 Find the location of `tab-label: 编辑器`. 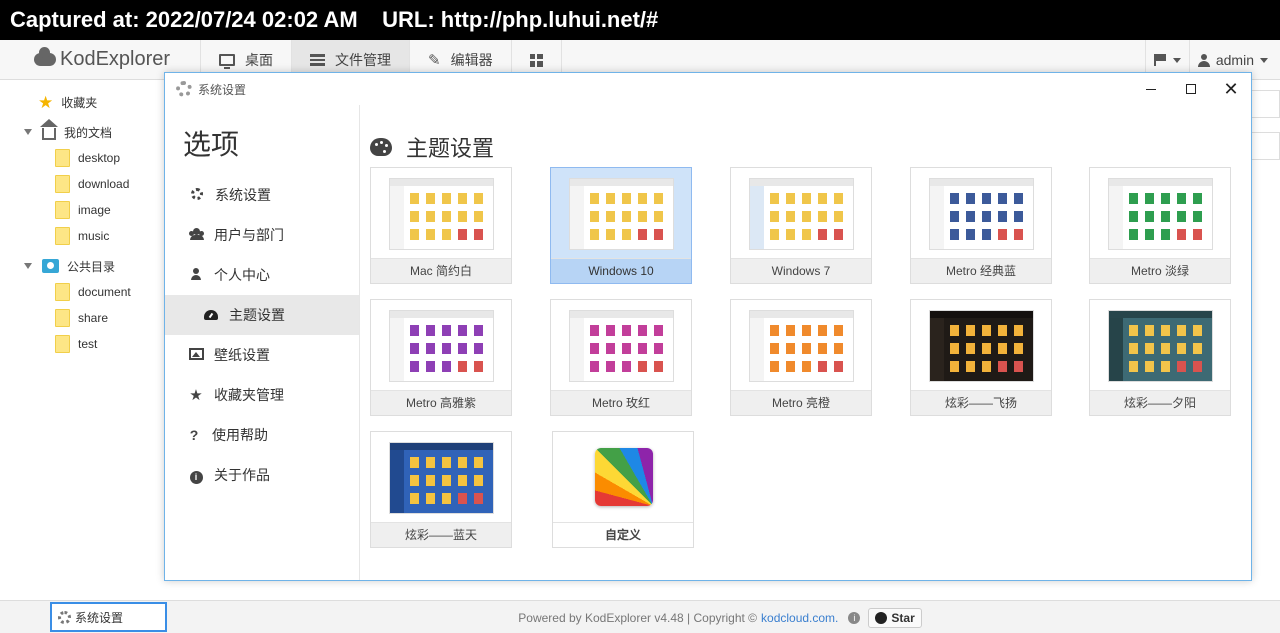

tab-label: 编辑器 is located at coordinates (471, 60).